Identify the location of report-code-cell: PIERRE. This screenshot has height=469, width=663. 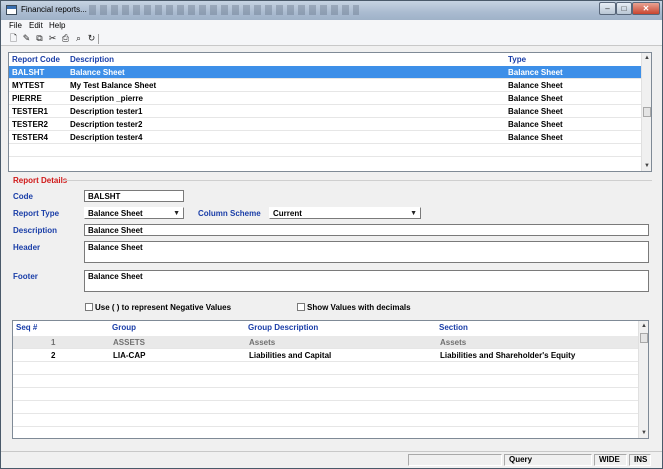
(27, 98).